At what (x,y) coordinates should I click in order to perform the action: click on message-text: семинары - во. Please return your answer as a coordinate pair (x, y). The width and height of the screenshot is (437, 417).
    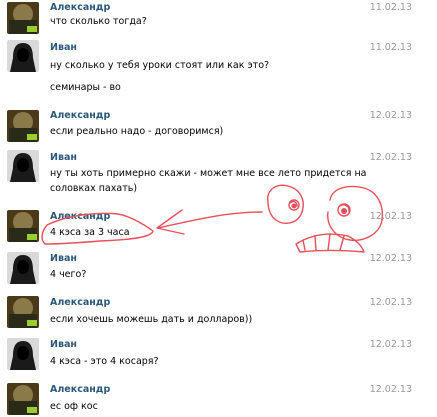
    Looking at the image, I should click on (85, 87).